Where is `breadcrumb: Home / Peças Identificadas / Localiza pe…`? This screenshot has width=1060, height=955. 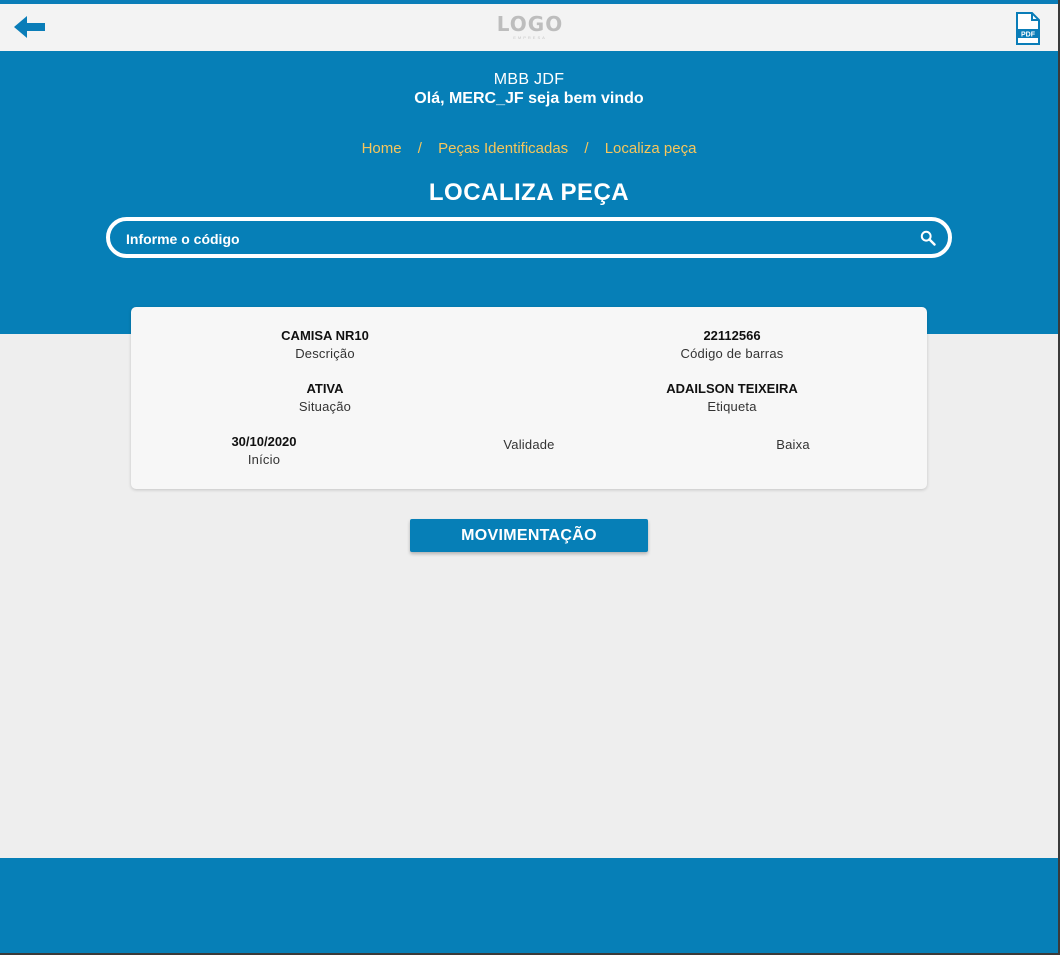
breadcrumb: Home / Peças Identificadas / Localiza pe… is located at coordinates (529, 148).